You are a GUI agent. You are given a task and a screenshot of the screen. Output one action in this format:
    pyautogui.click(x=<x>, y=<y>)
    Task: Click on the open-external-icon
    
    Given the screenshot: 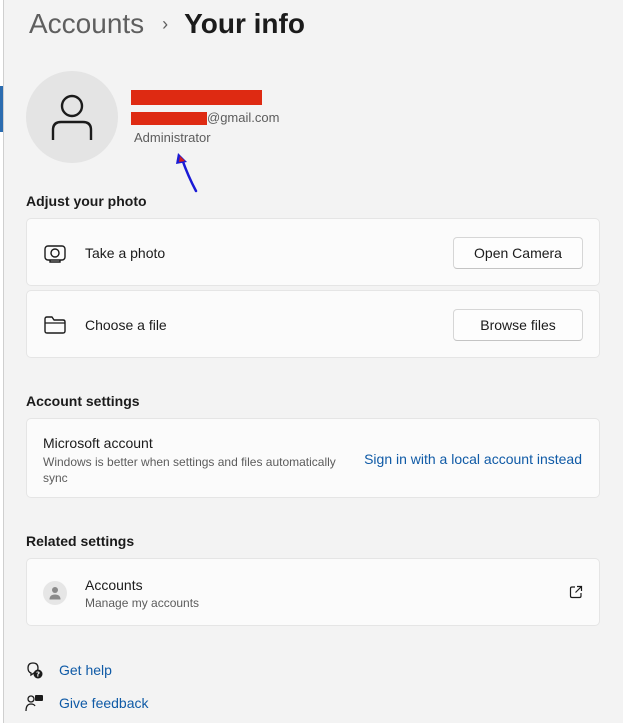 What is the action you would take?
    pyautogui.click(x=576, y=594)
    